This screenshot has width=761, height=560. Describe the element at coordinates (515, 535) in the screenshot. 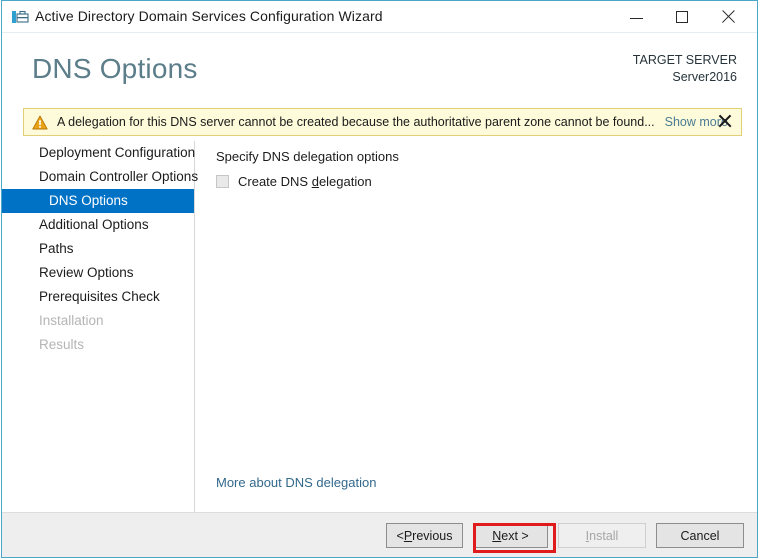

I see `next-suffix: ext >` at that location.